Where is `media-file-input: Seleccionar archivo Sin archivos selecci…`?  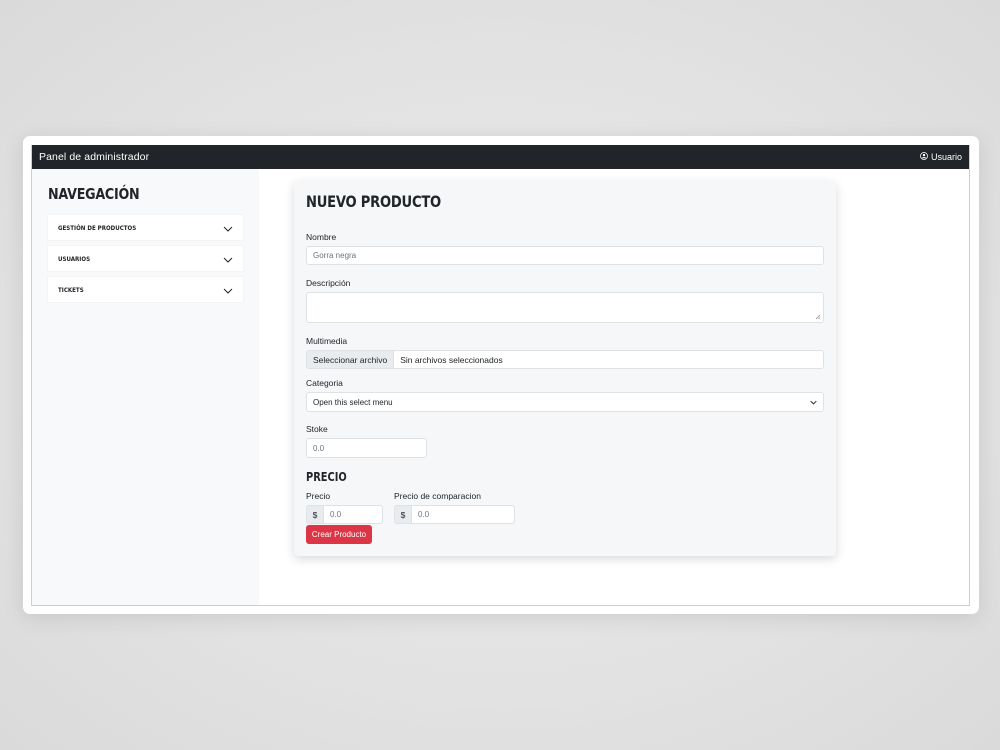
media-file-input: Seleccionar archivo Sin archivos selecci… is located at coordinates (565, 359).